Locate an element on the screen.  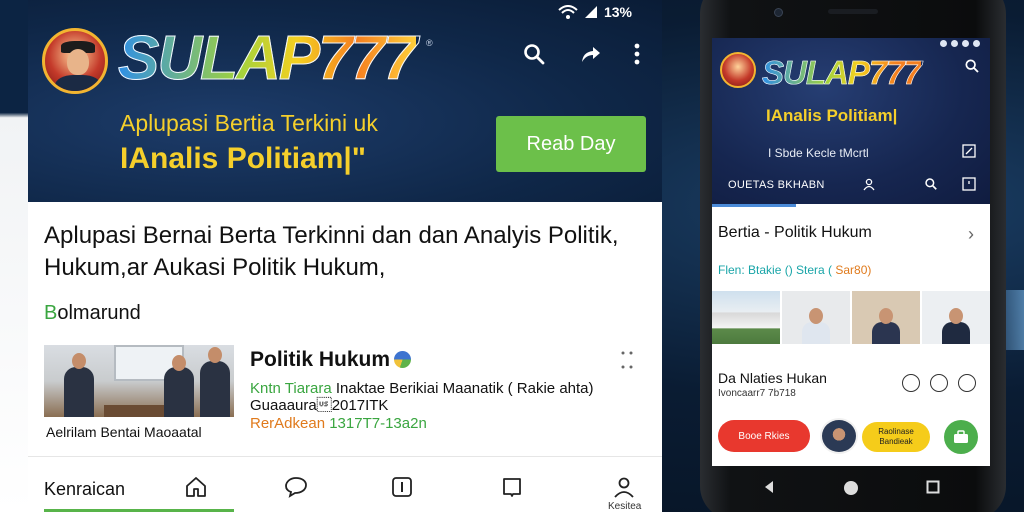
phone-news-date: Ivoncaarr7 7b718 is located at coordinates (757, 393).